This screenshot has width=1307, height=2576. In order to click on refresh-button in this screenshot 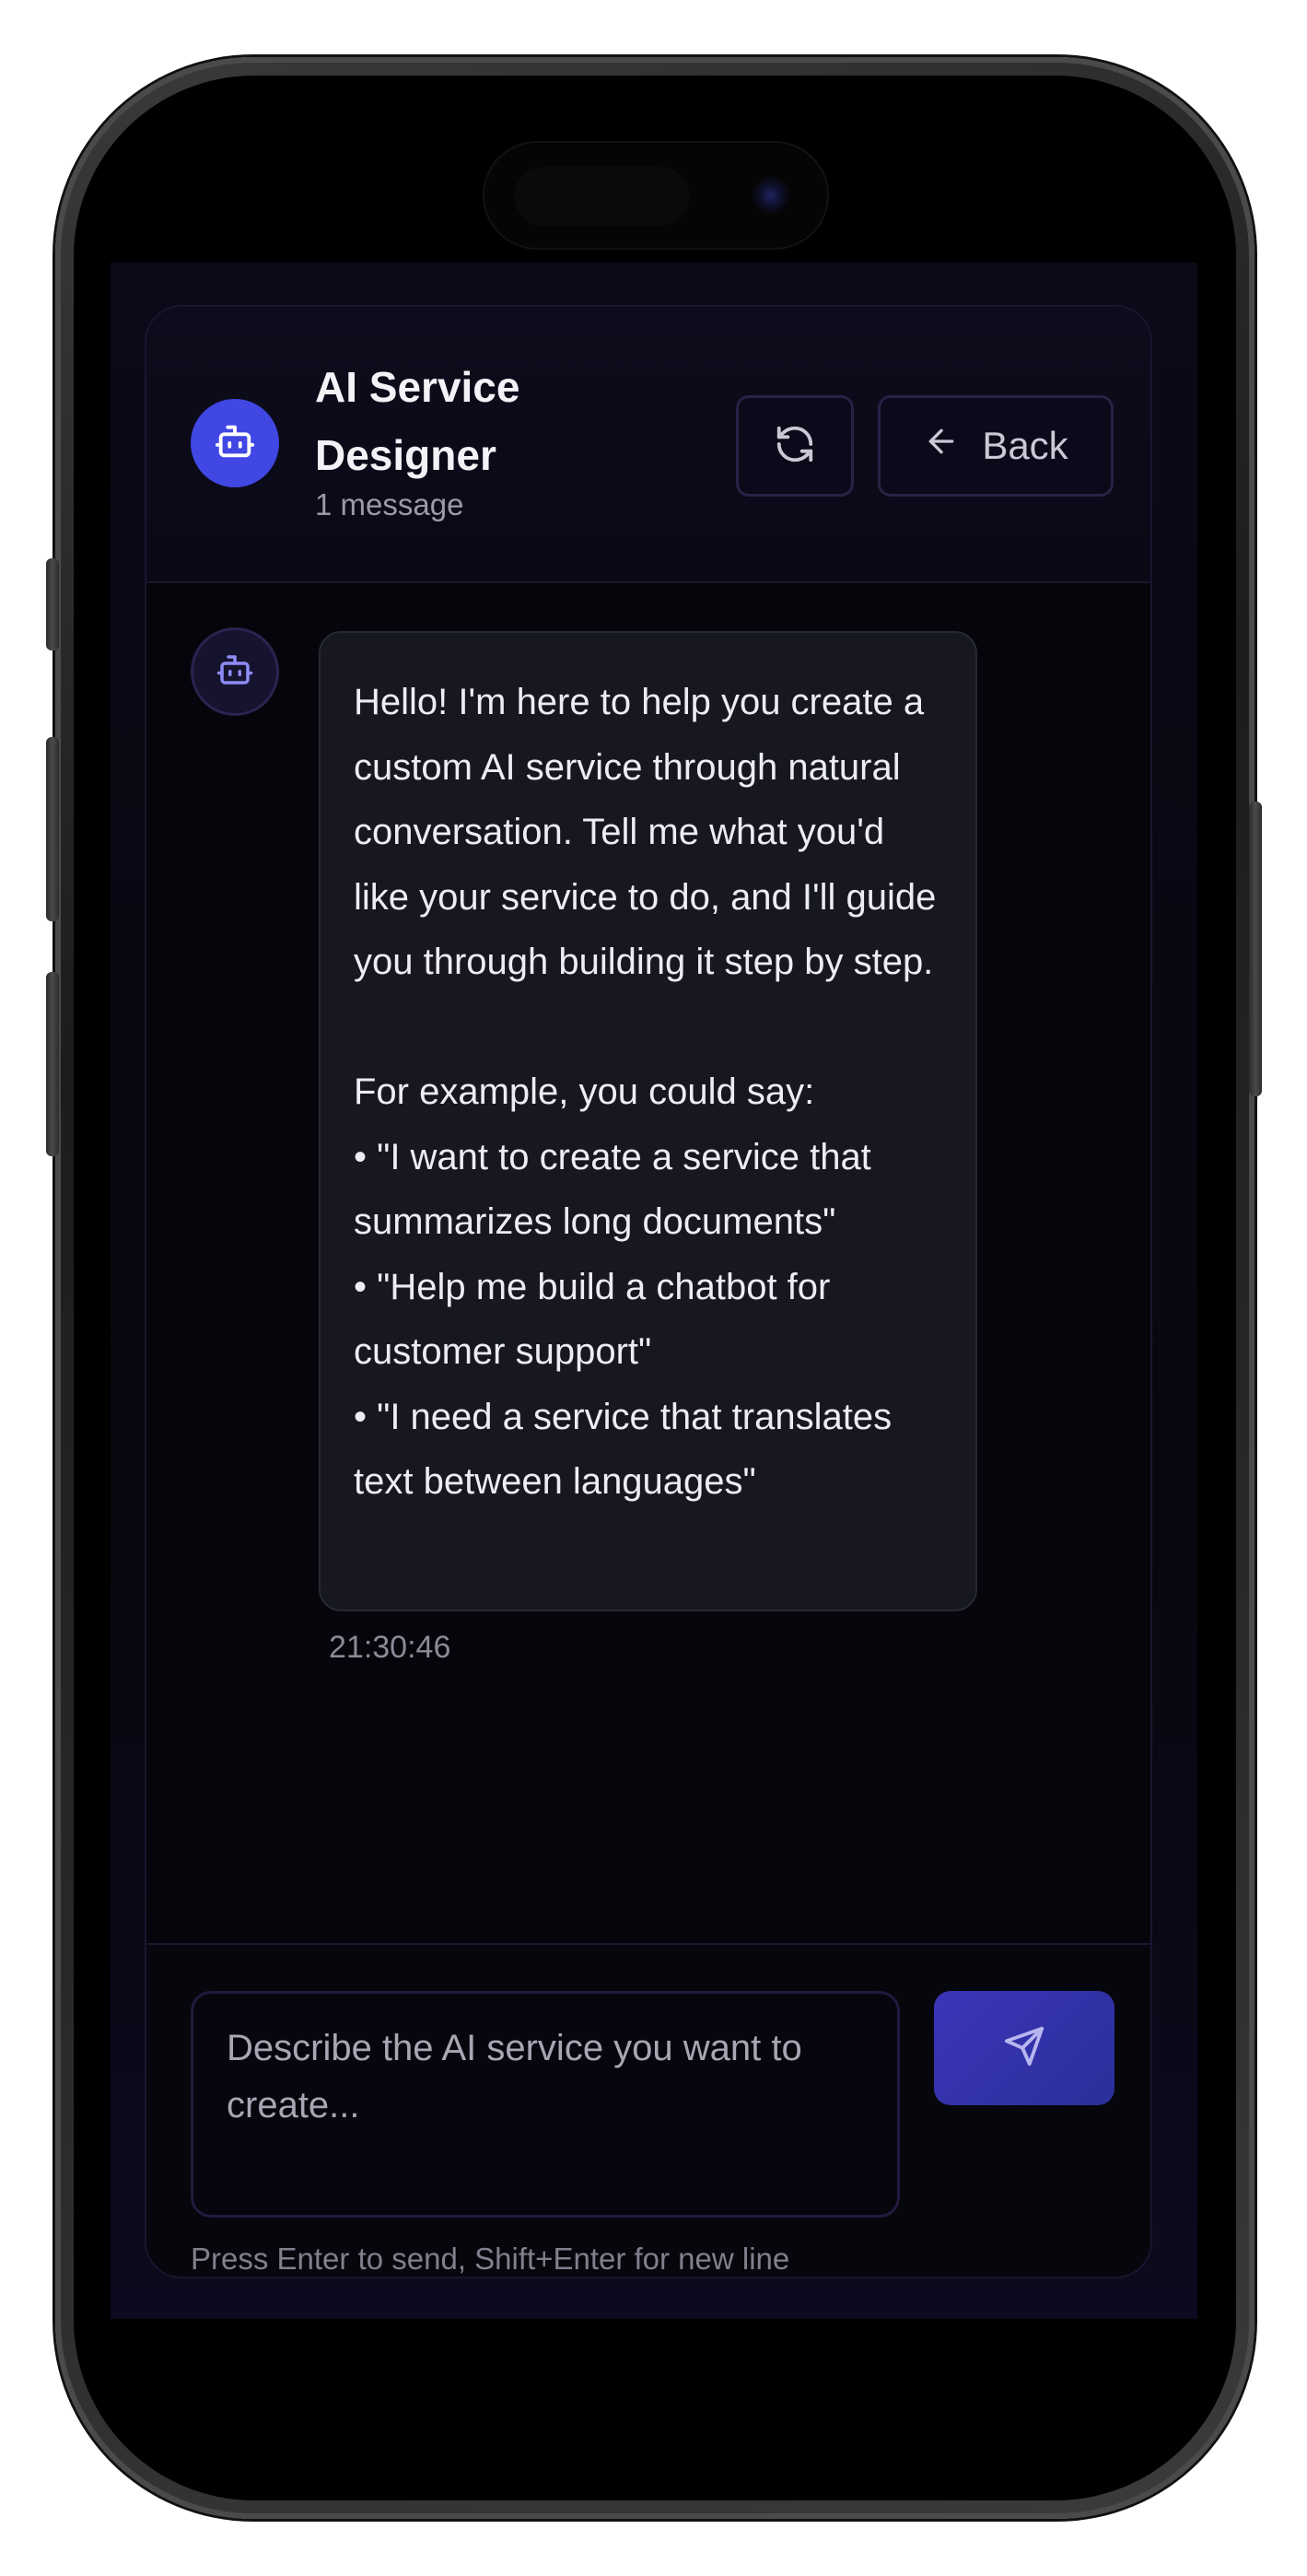, I will do `click(795, 446)`.